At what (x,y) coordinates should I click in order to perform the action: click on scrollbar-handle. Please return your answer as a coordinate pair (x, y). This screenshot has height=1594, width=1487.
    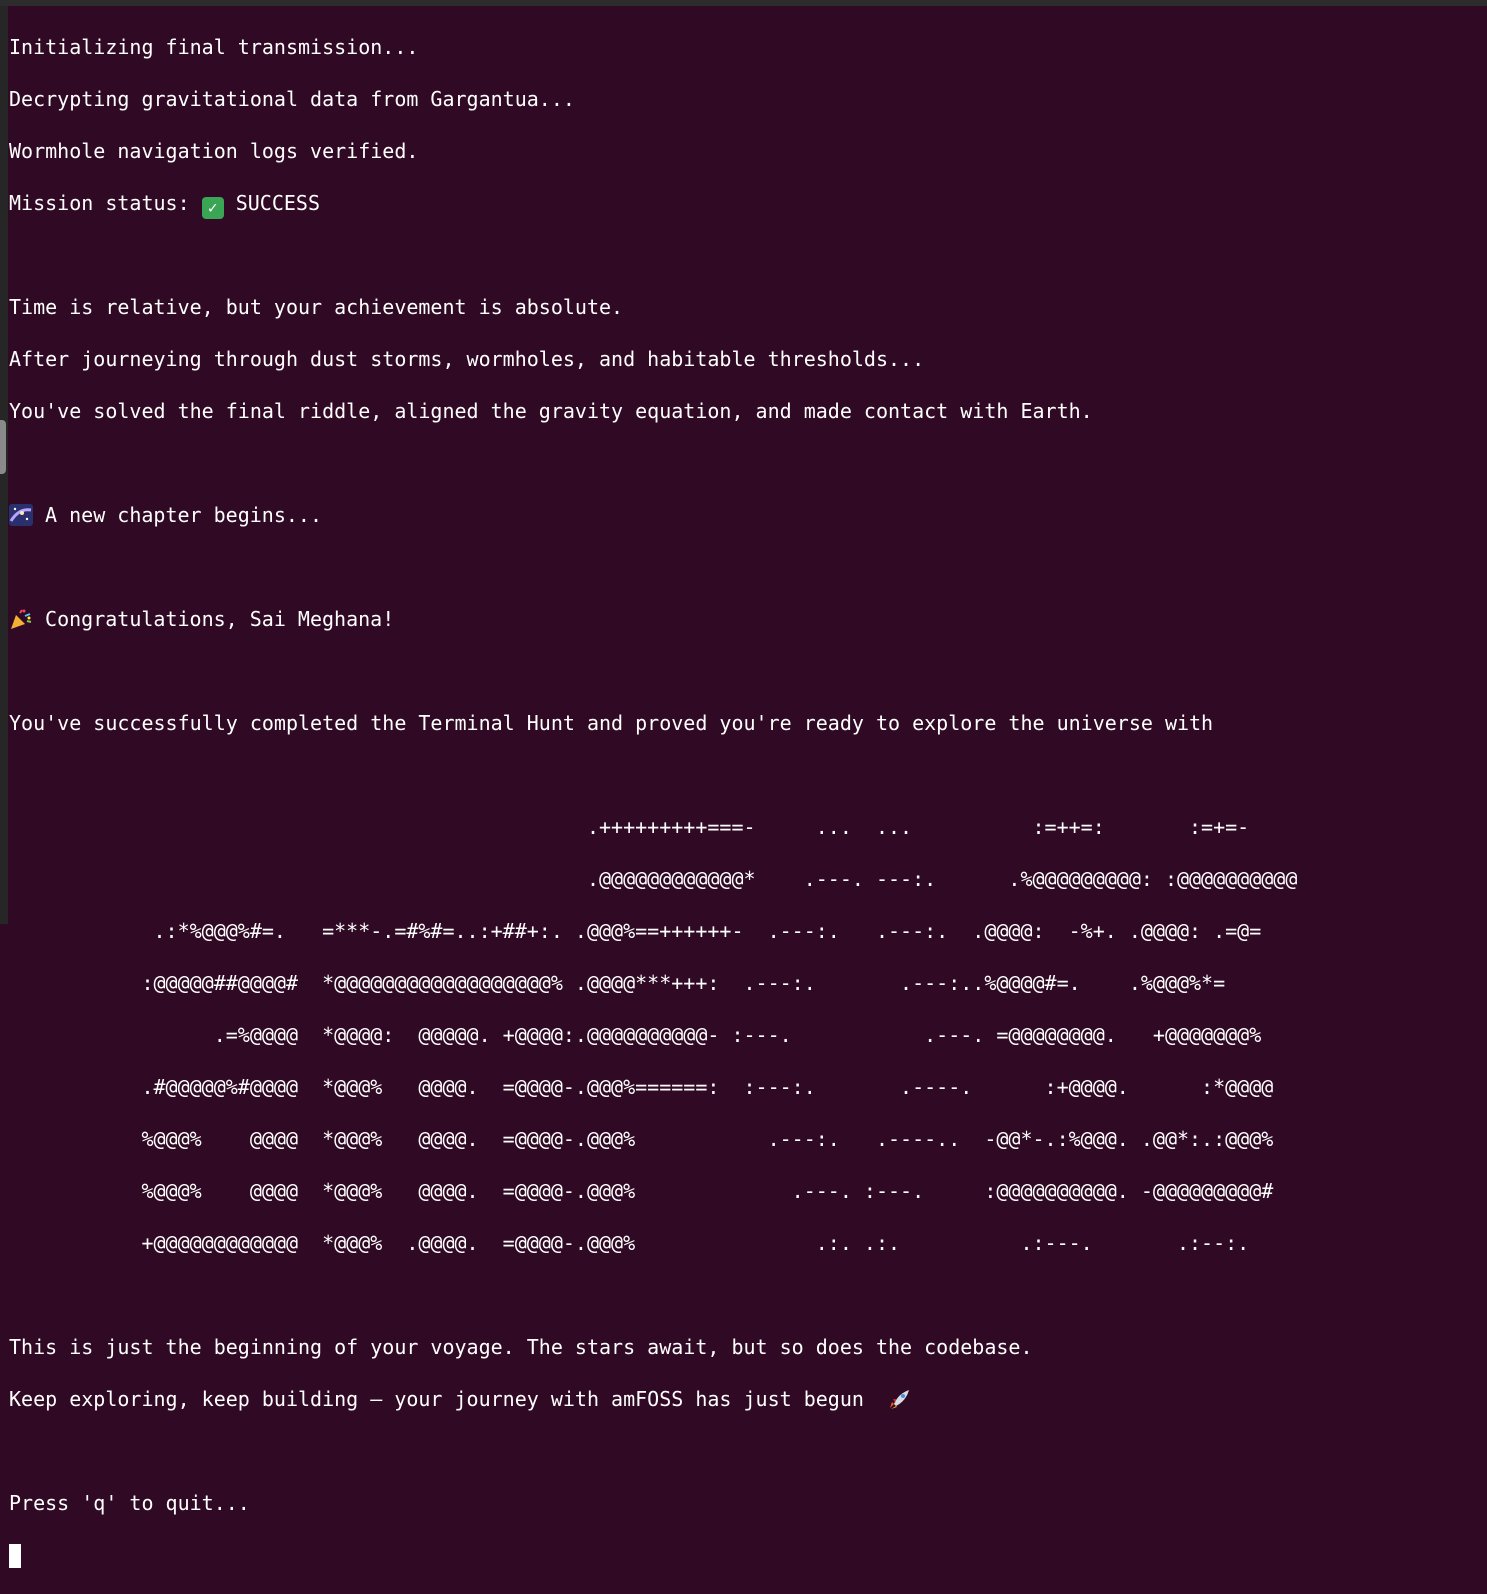
    Looking at the image, I should click on (3, 447).